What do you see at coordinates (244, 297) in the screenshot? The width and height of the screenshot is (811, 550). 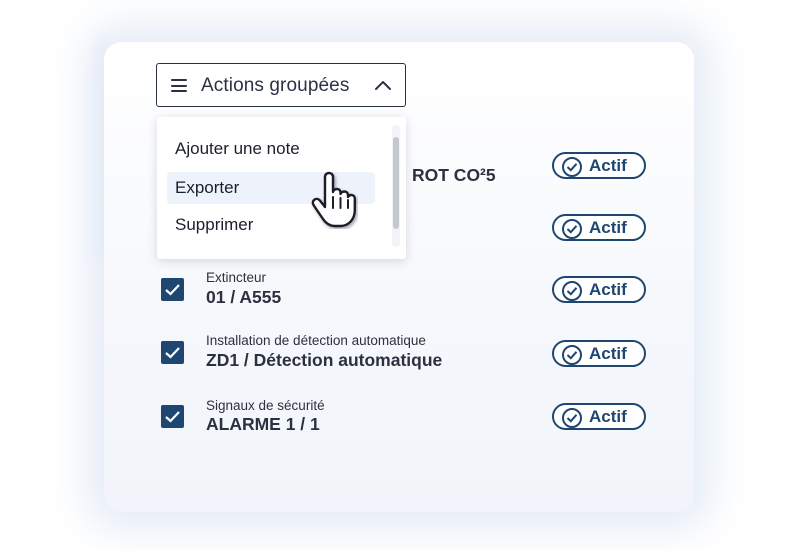 I see `row-identifier: 01 / A555` at bounding box center [244, 297].